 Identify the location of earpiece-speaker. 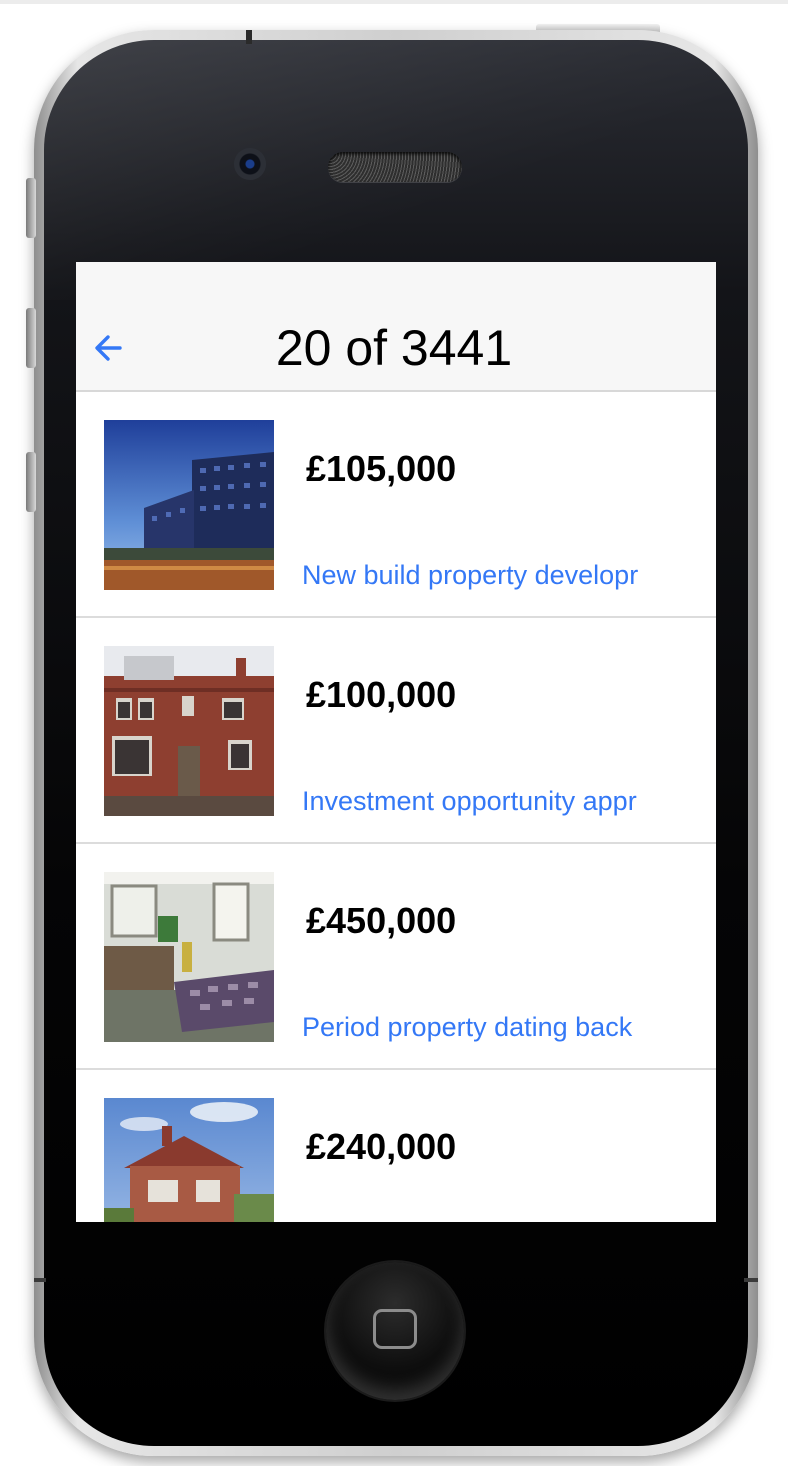
(395, 167).